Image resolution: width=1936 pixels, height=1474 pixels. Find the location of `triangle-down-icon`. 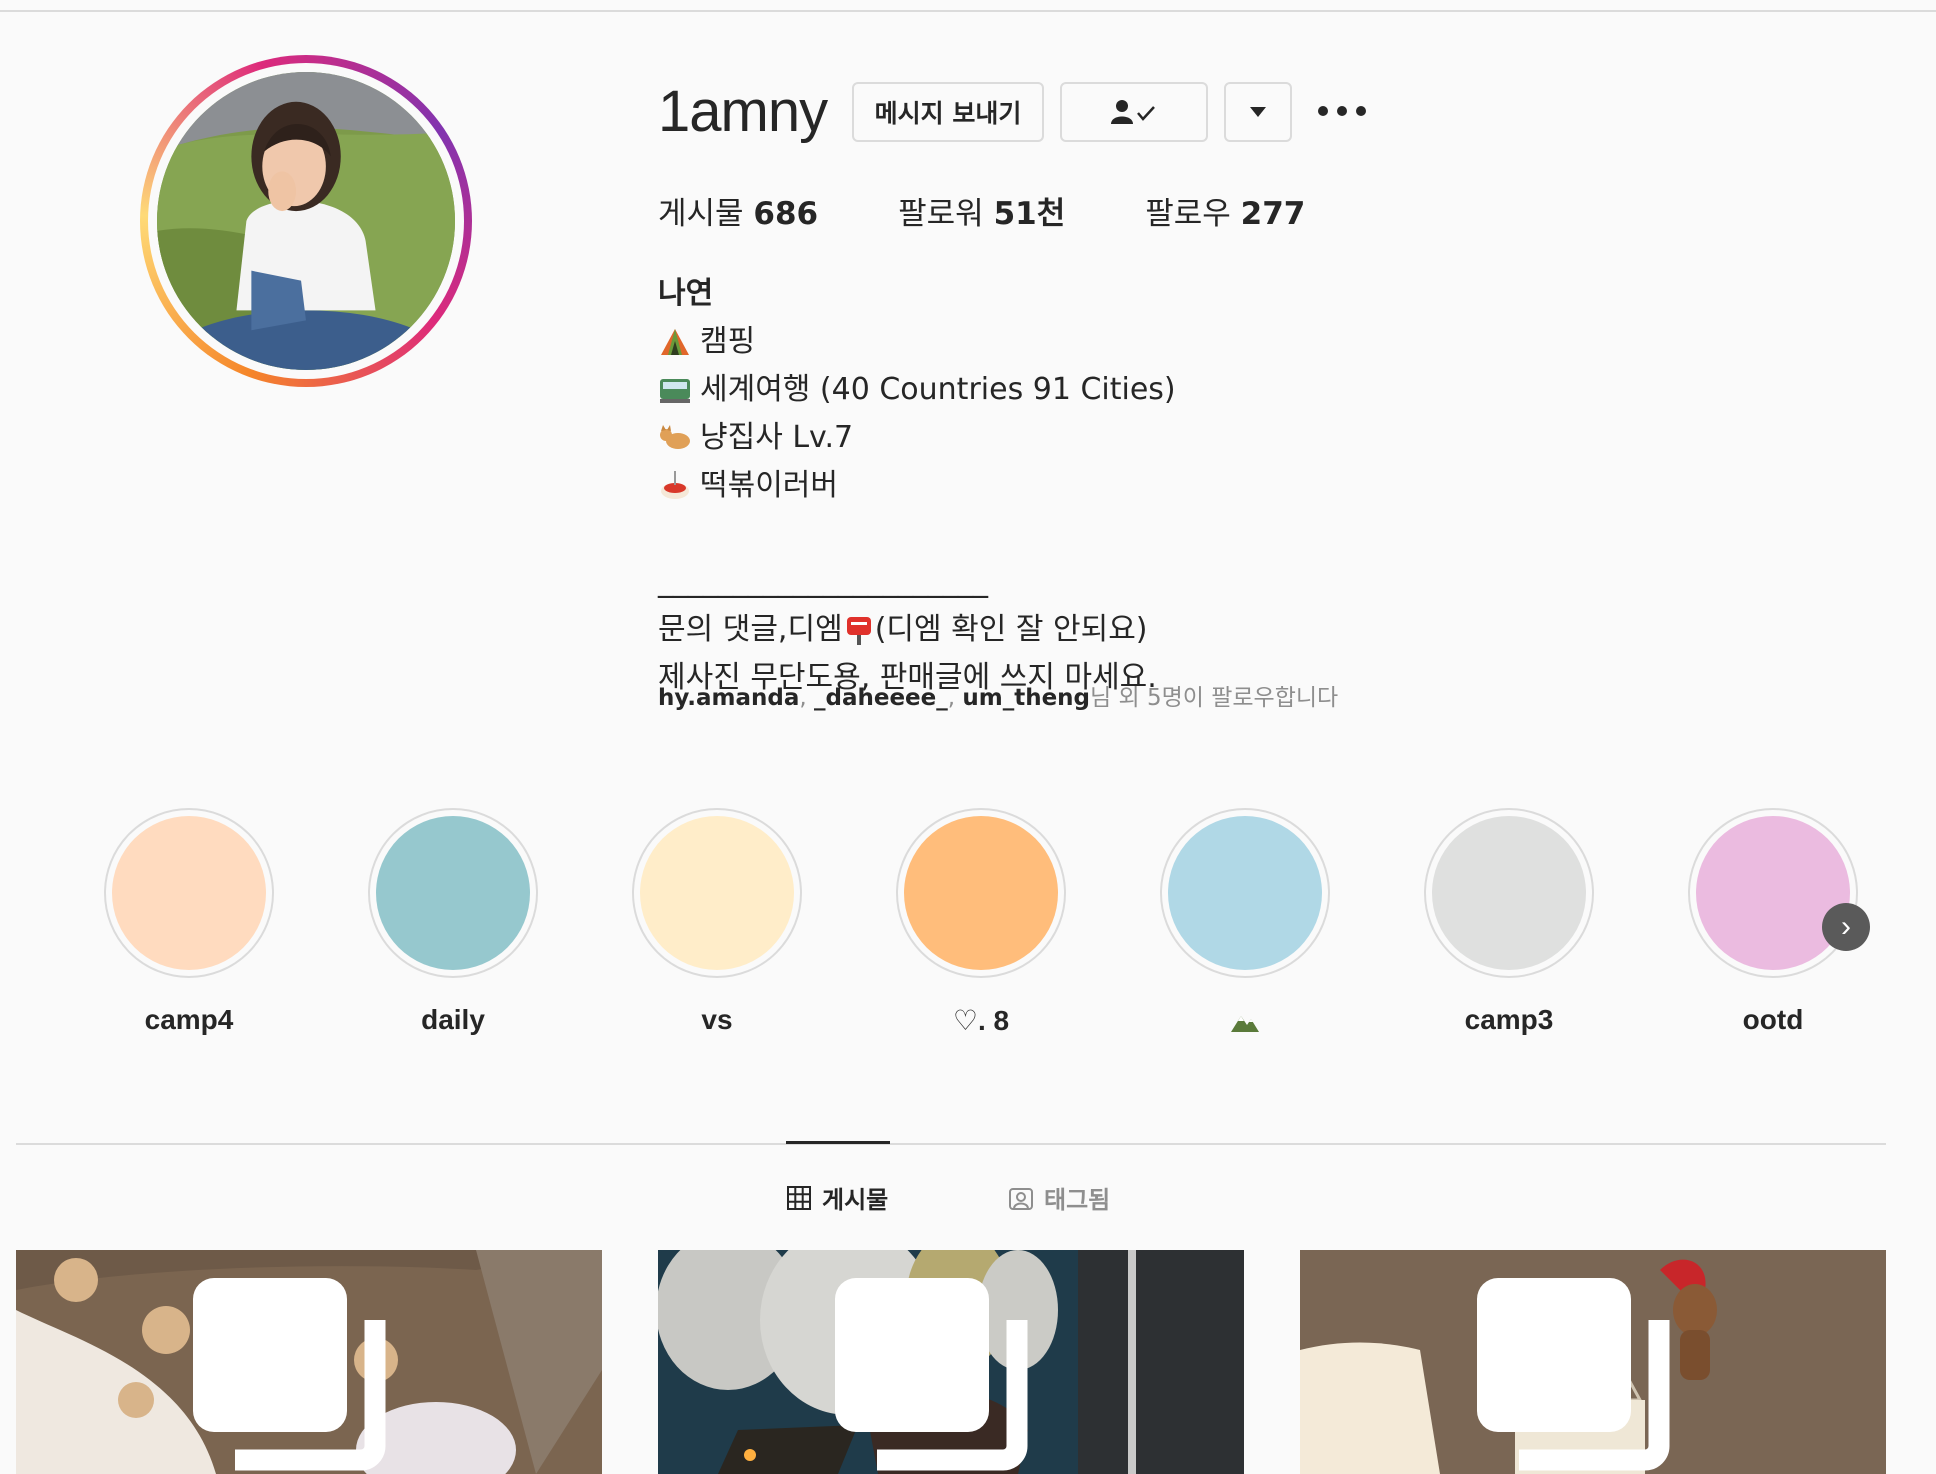

triangle-down-icon is located at coordinates (1258, 112).